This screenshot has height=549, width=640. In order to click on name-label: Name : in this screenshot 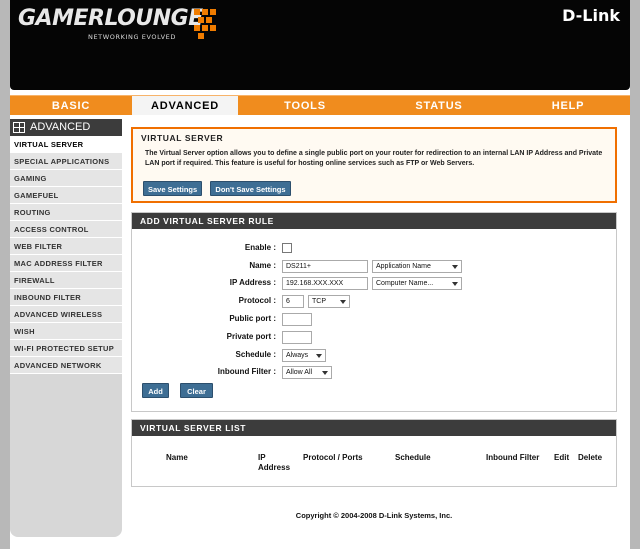, I will do `click(262, 265)`.